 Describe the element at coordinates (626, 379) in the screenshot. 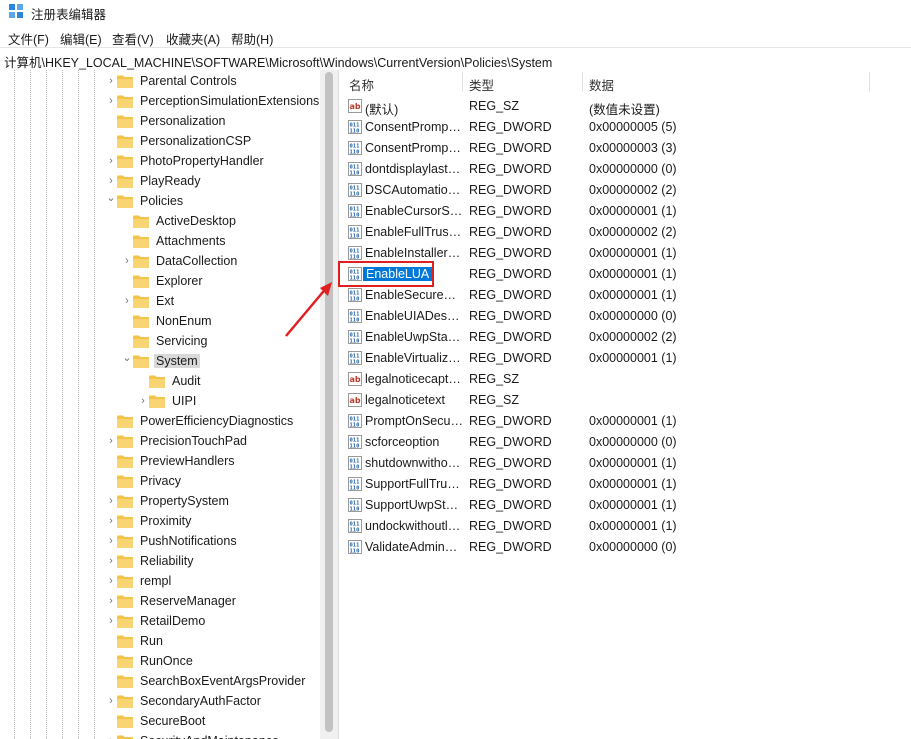

I see `value-row: ab legalnoticecaption REG_SZ` at that location.